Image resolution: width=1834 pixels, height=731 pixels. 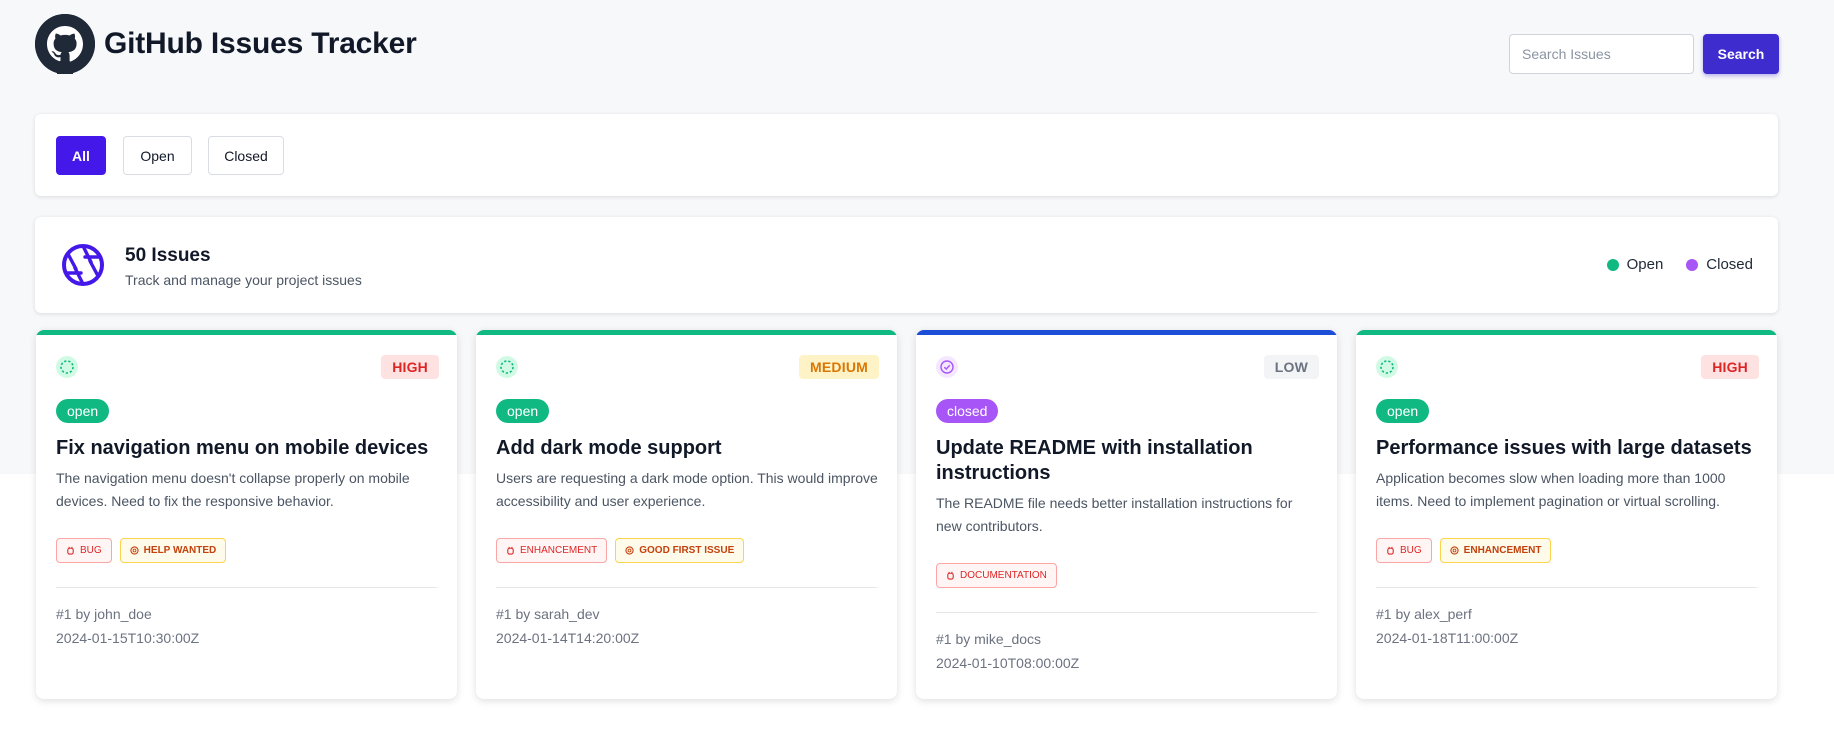 I want to click on issue-created-date: 2024-01-18T11:00:00Z, so click(x=1447, y=638).